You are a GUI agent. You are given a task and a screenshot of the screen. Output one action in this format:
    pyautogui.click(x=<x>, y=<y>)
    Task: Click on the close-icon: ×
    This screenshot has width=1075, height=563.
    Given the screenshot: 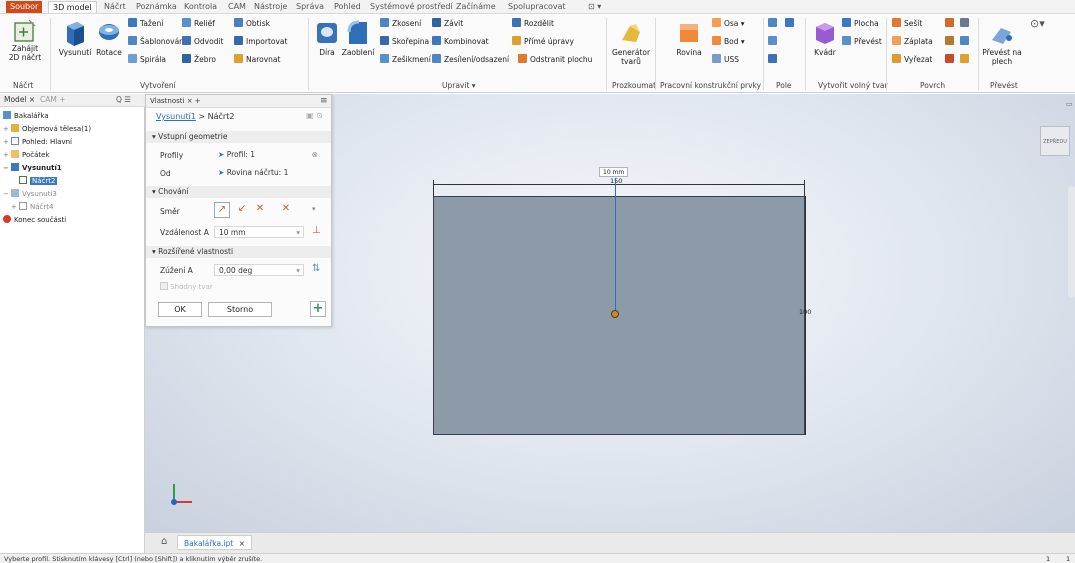 What is the action you would take?
    pyautogui.click(x=242, y=543)
    